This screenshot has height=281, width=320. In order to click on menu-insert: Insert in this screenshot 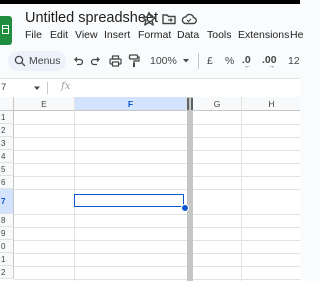, I will do `click(117, 35)`.